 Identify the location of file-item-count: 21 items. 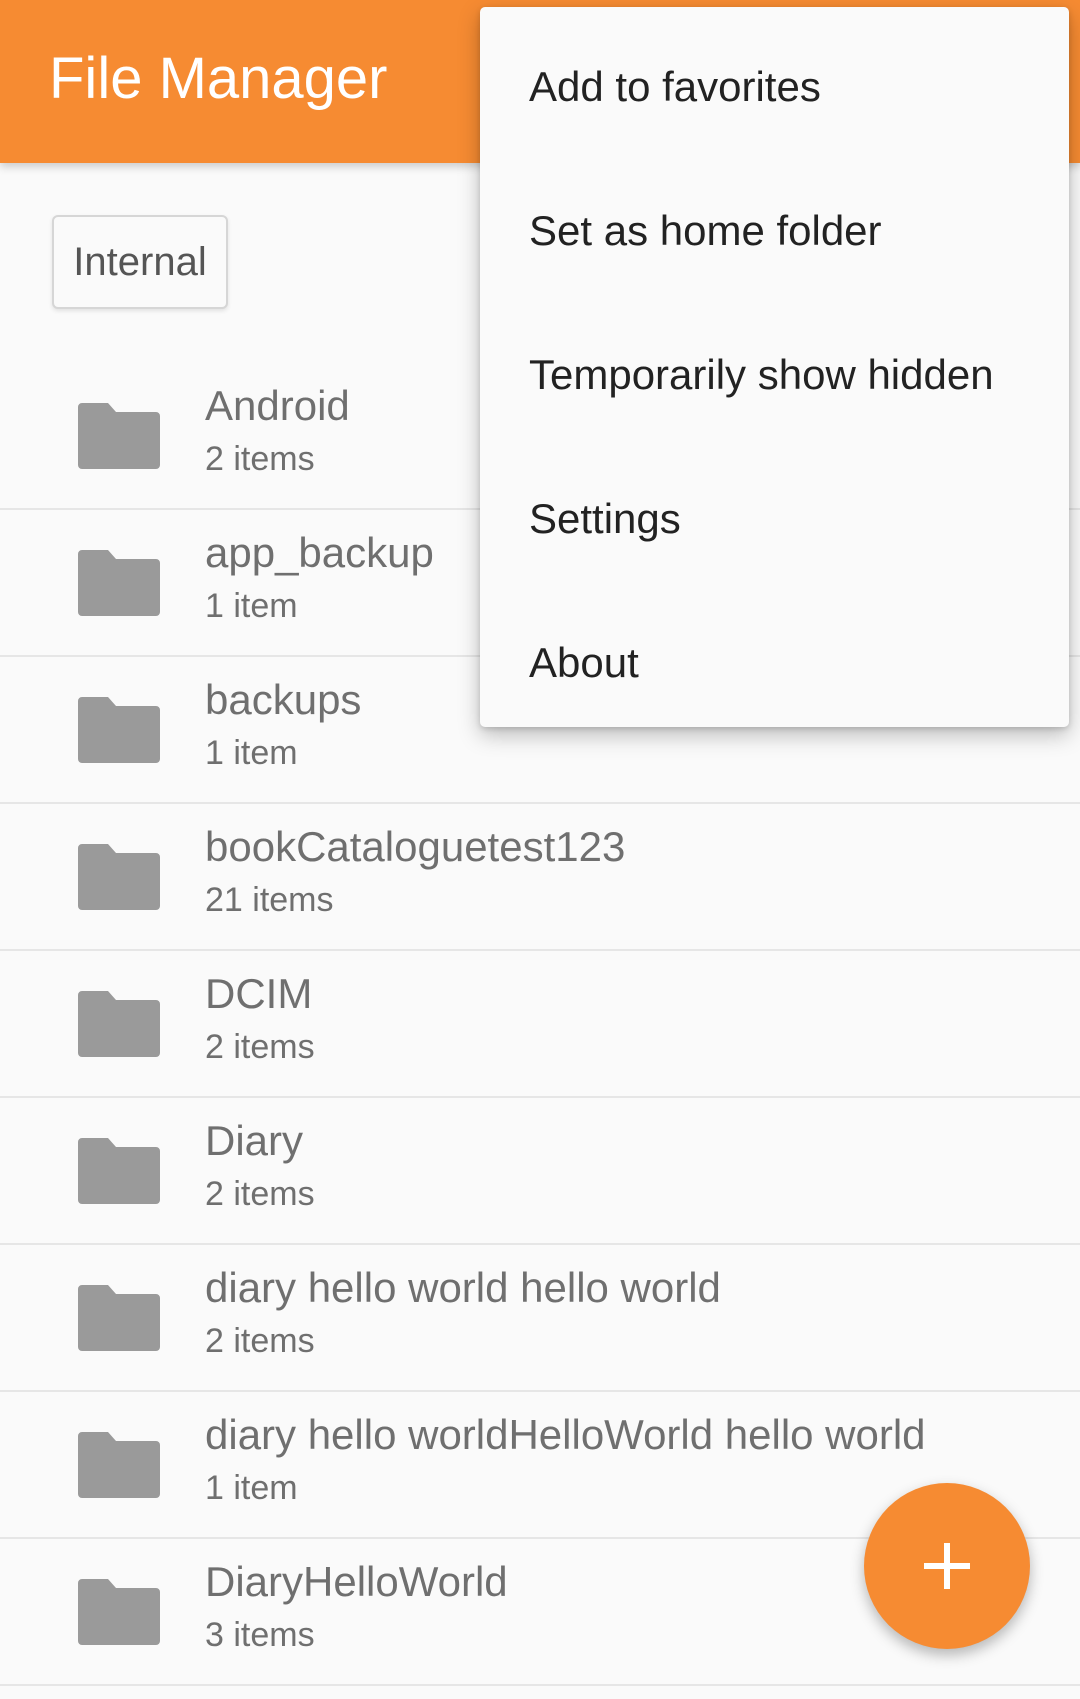
(269, 900).